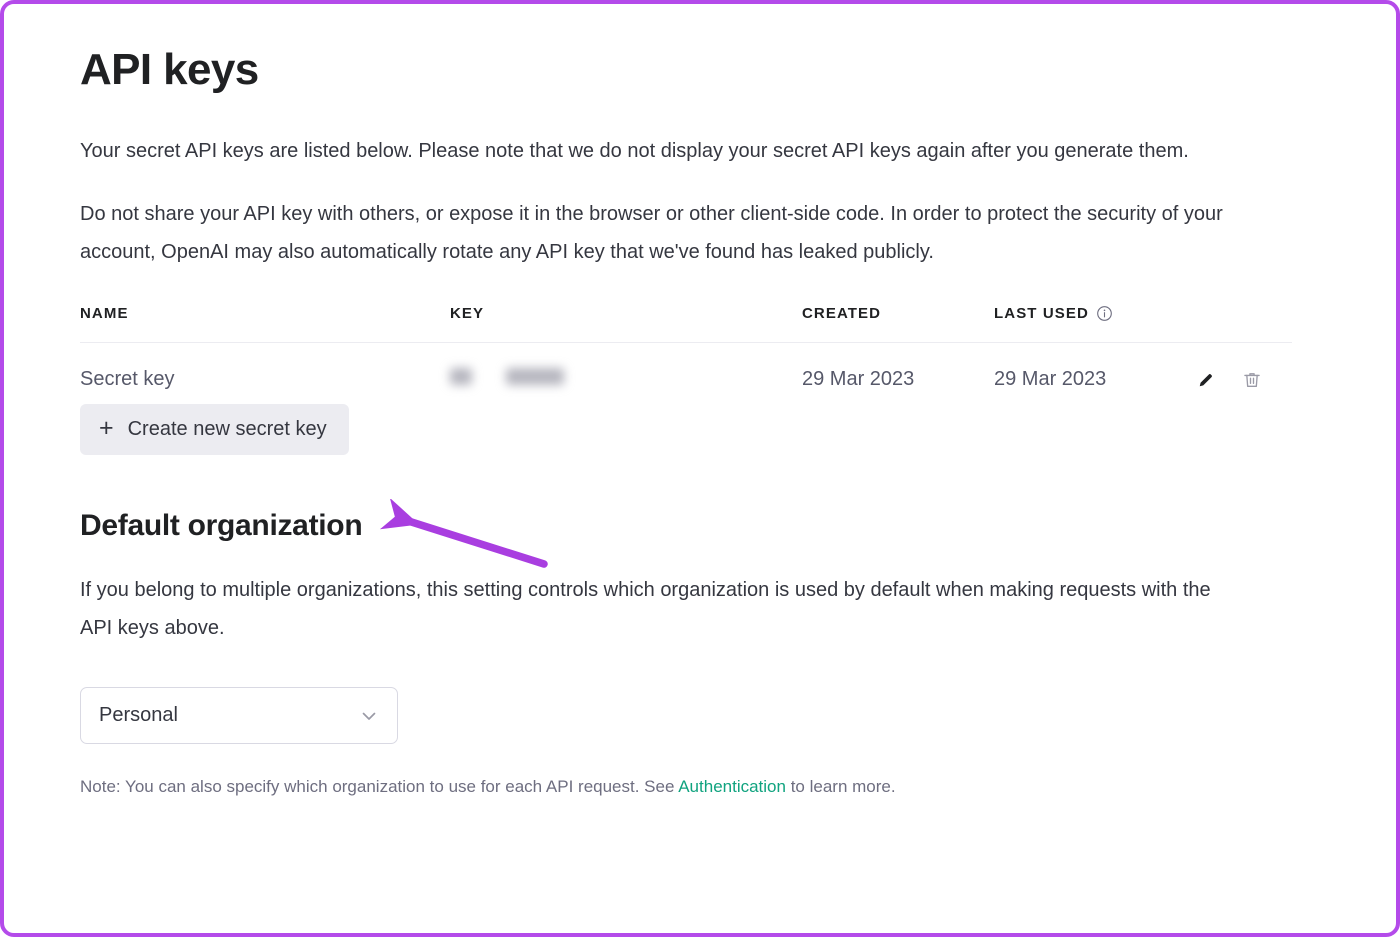 This screenshot has width=1400, height=937. I want to click on trash-icon, so click(1252, 380).